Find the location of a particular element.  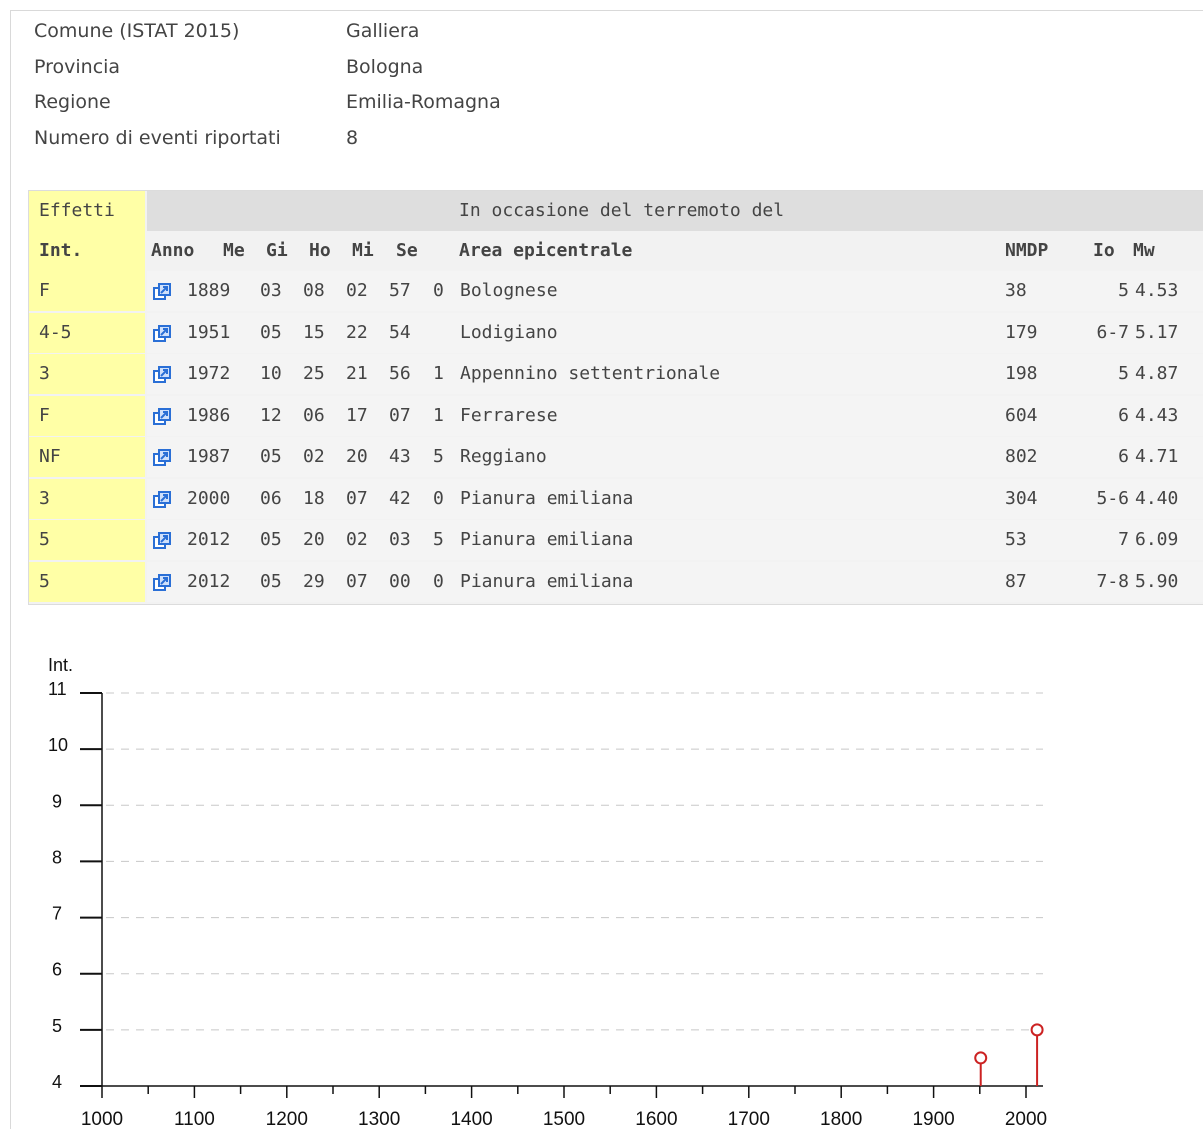

cell-anno: 1986 is located at coordinates (209, 415).